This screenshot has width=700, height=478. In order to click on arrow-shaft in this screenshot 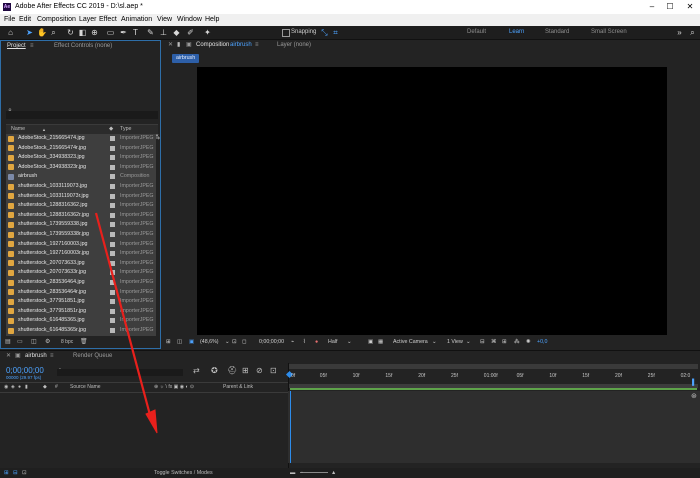, I will do `click(123, 314)`.